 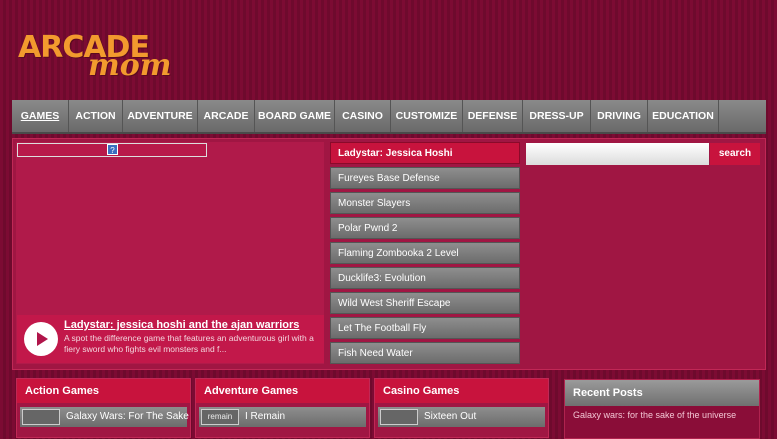 I want to click on logo-text-mom: mom, so click(x=130, y=65).